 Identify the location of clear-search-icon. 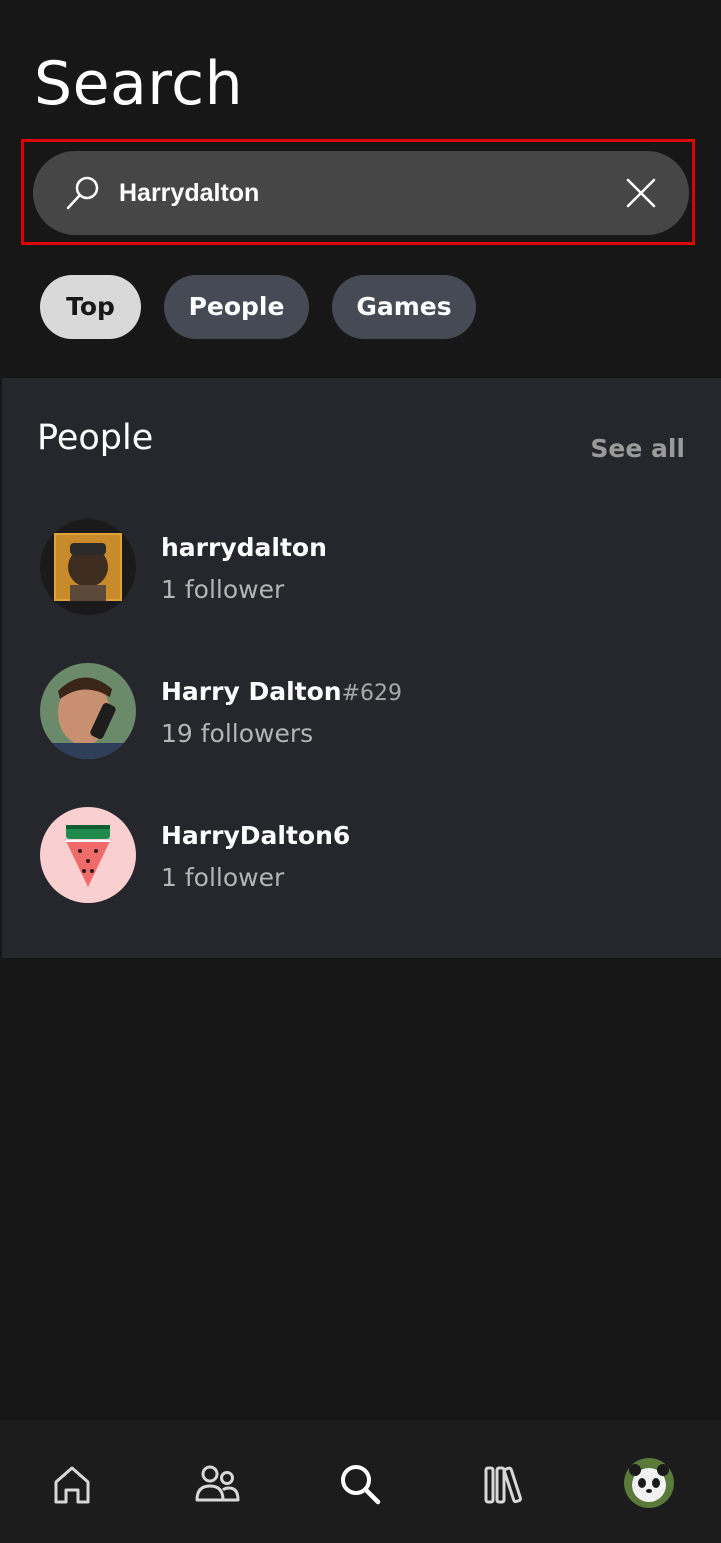
(641, 193).